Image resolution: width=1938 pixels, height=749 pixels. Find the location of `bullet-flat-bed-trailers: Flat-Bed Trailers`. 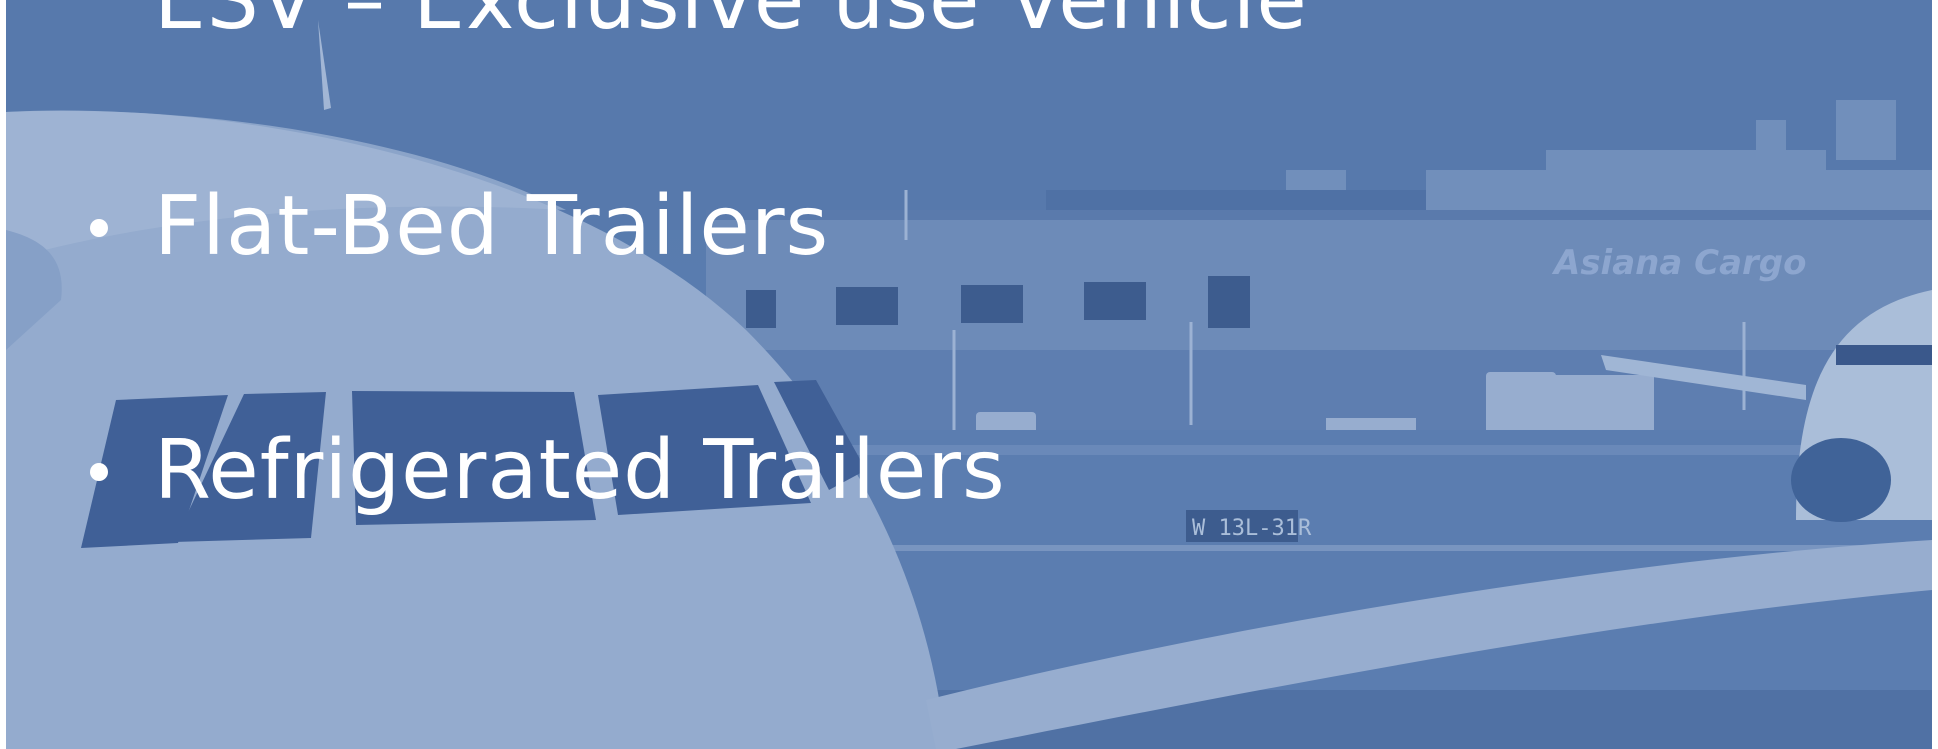

bullet-flat-bed-trailers: Flat-Bed Trailers is located at coordinates (492, 226).